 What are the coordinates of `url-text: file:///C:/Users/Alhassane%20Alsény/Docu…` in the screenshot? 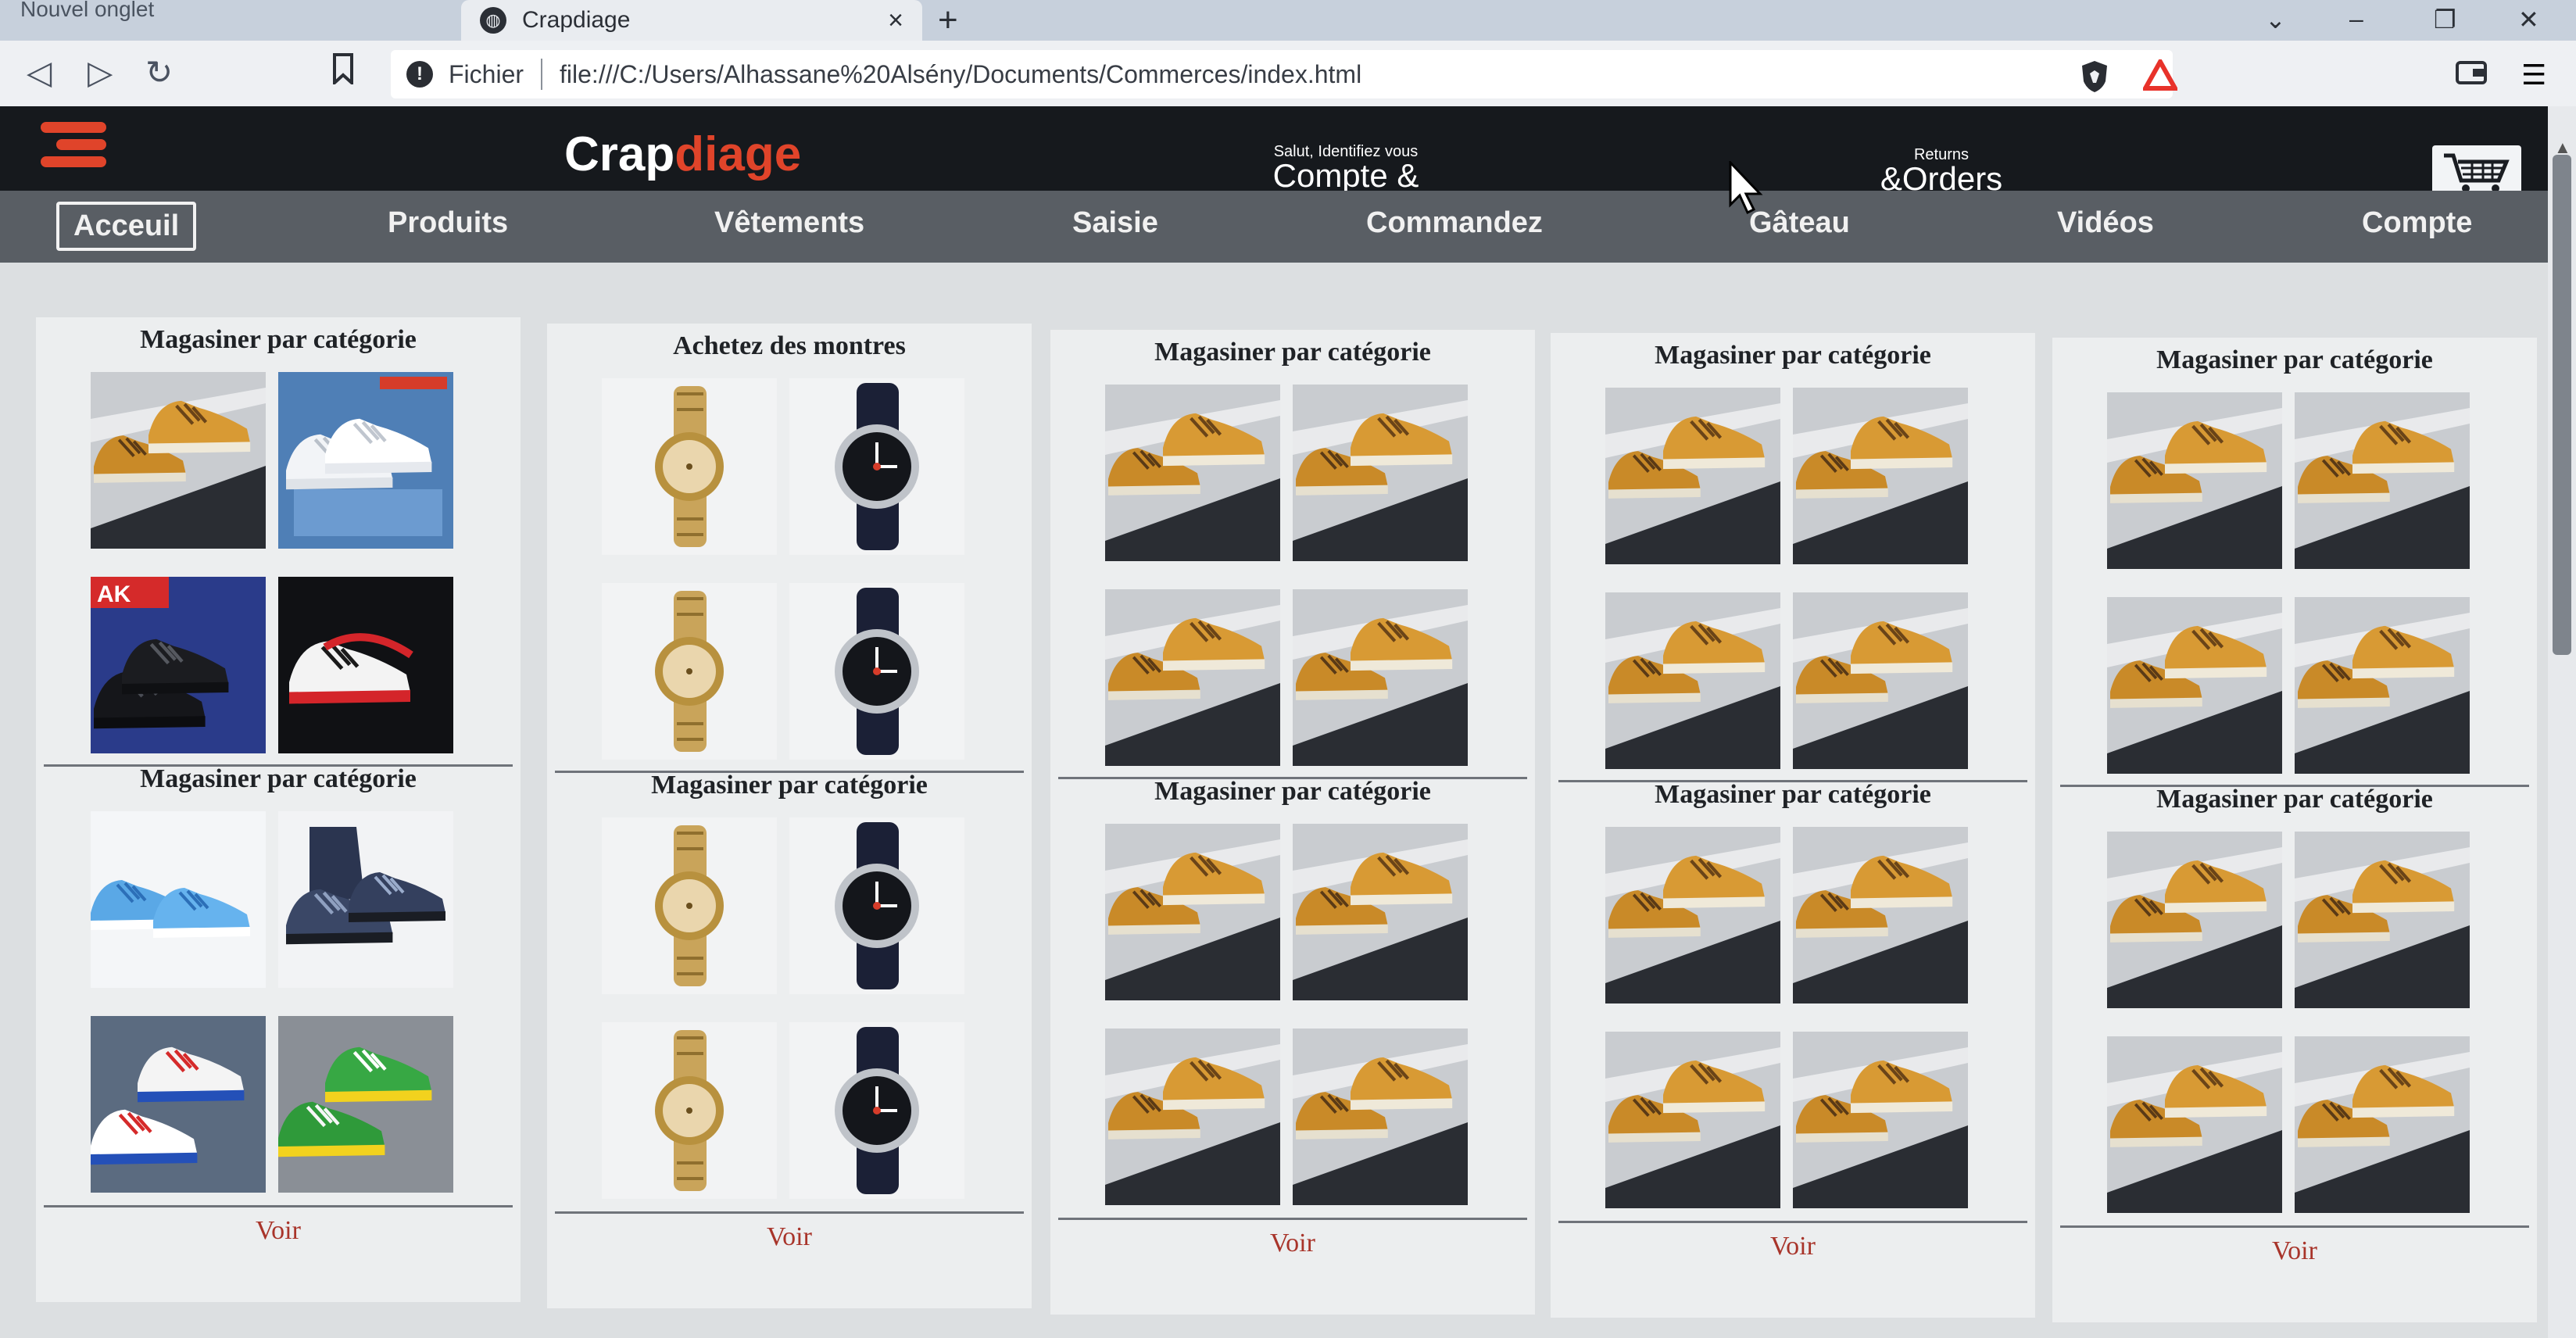 It's located at (960, 74).